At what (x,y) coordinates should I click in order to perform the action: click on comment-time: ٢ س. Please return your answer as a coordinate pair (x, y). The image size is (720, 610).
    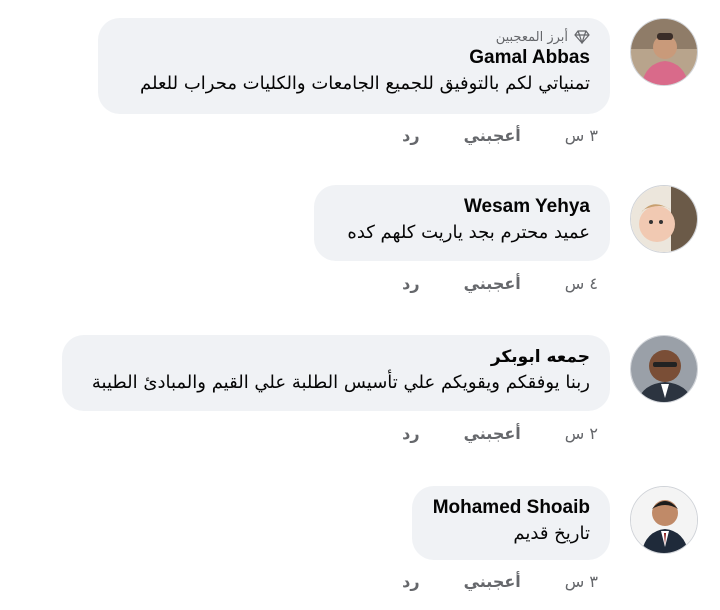
    Looking at the image, I should click on (581, 433).